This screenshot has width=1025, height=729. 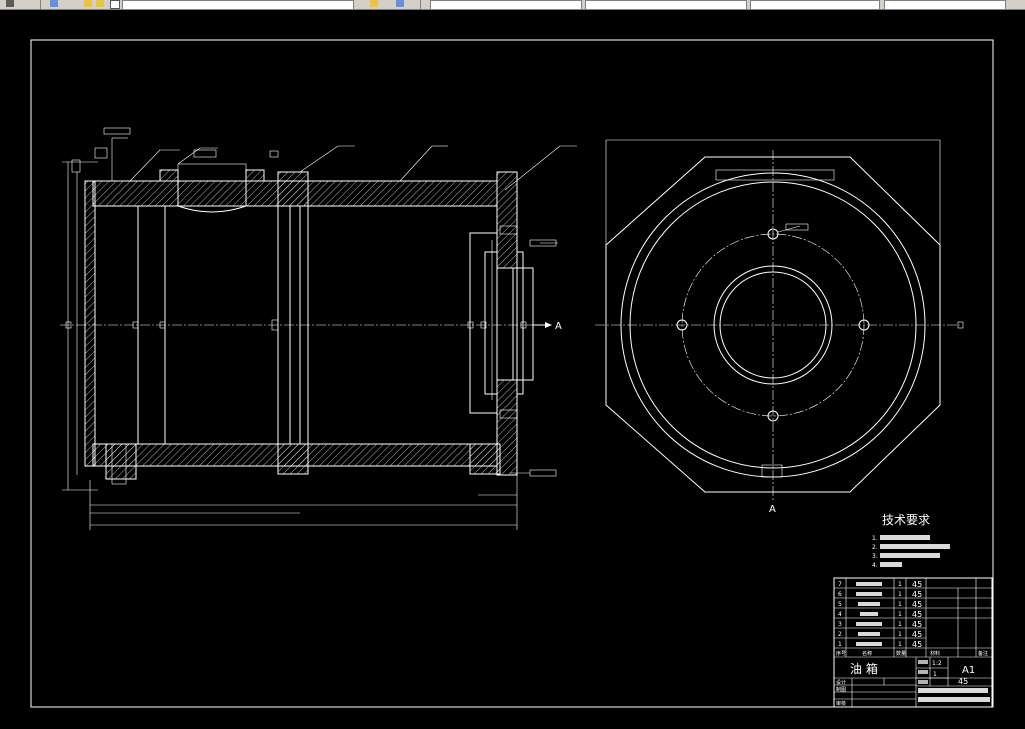 What do you see at coordinates (864, 668) in the screenshot?
I see `part-name: 油 箱` at bounding box center [864, 668].